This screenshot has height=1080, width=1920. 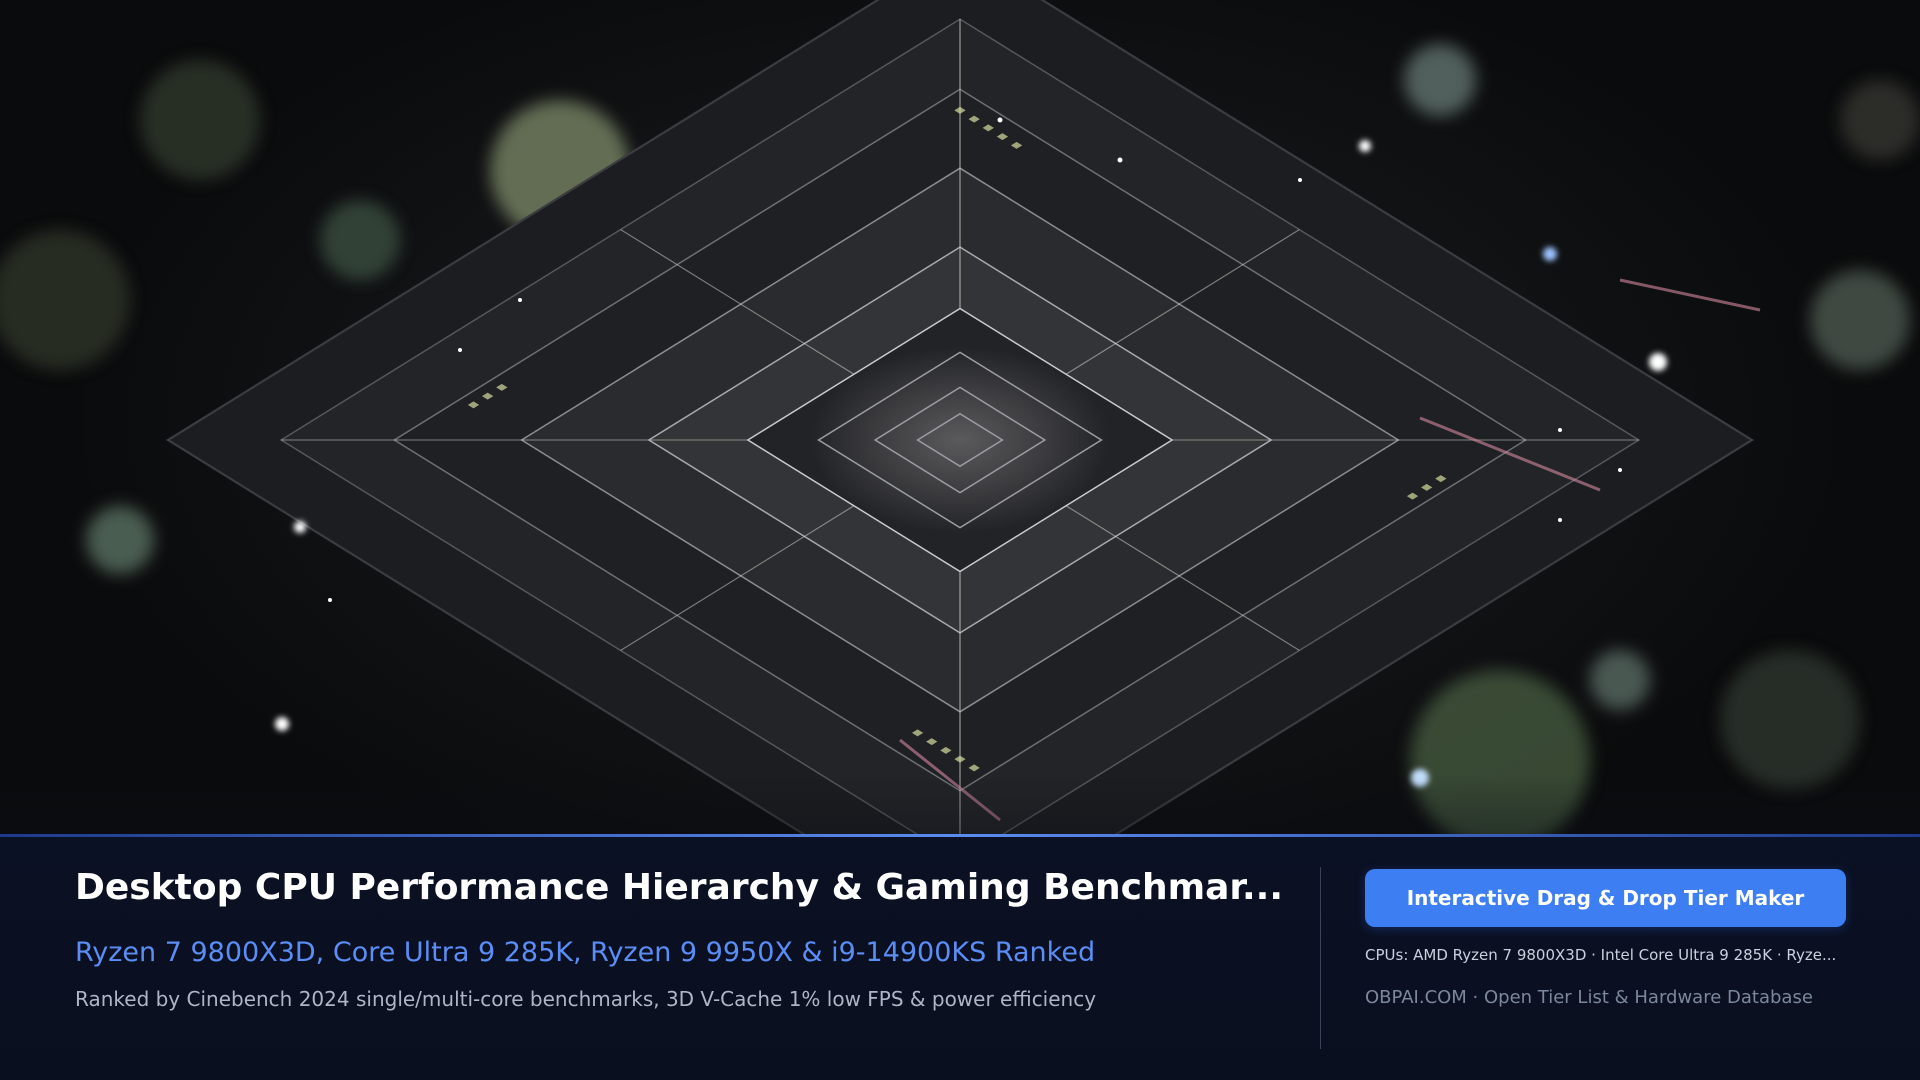 What do you see at coordinates (960, 804) in the screenshot?
I see `hero-fade-overlay` at bounding box center [960, 804].